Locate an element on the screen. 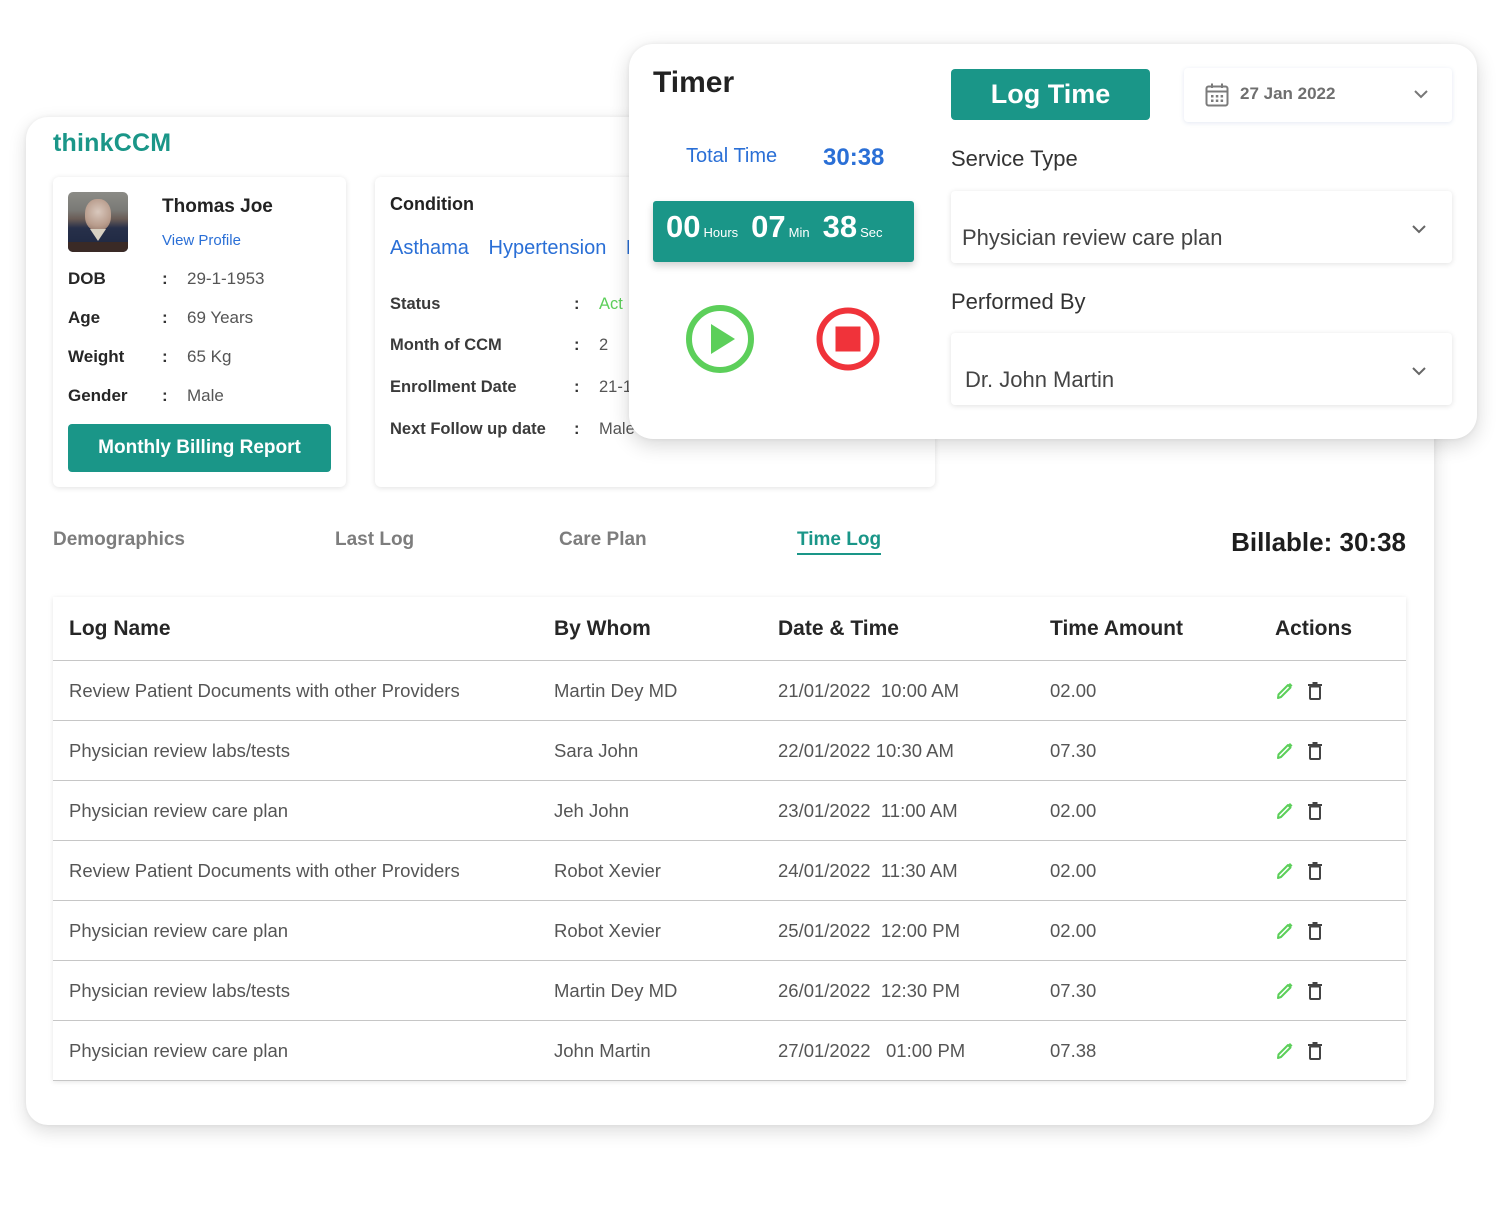  total-time-value: 30:38 is located at coordinates (854, 157).